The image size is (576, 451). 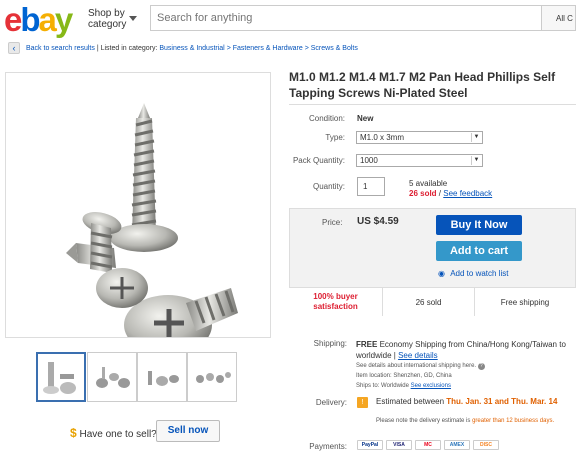 I want to click on quantity-label: Quantity:, so click(x=328, y=186).